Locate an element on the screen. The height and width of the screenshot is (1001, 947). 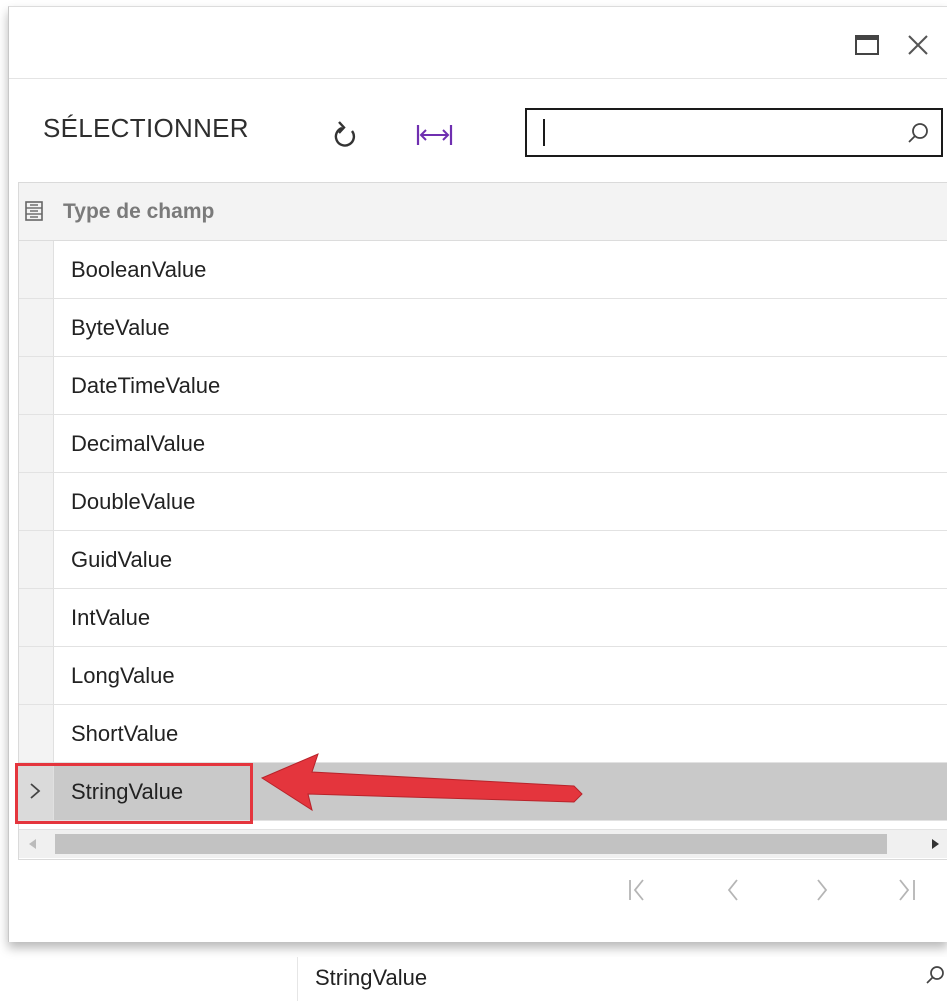
field-type-input: StringValue is located at coordinates (622, 979).